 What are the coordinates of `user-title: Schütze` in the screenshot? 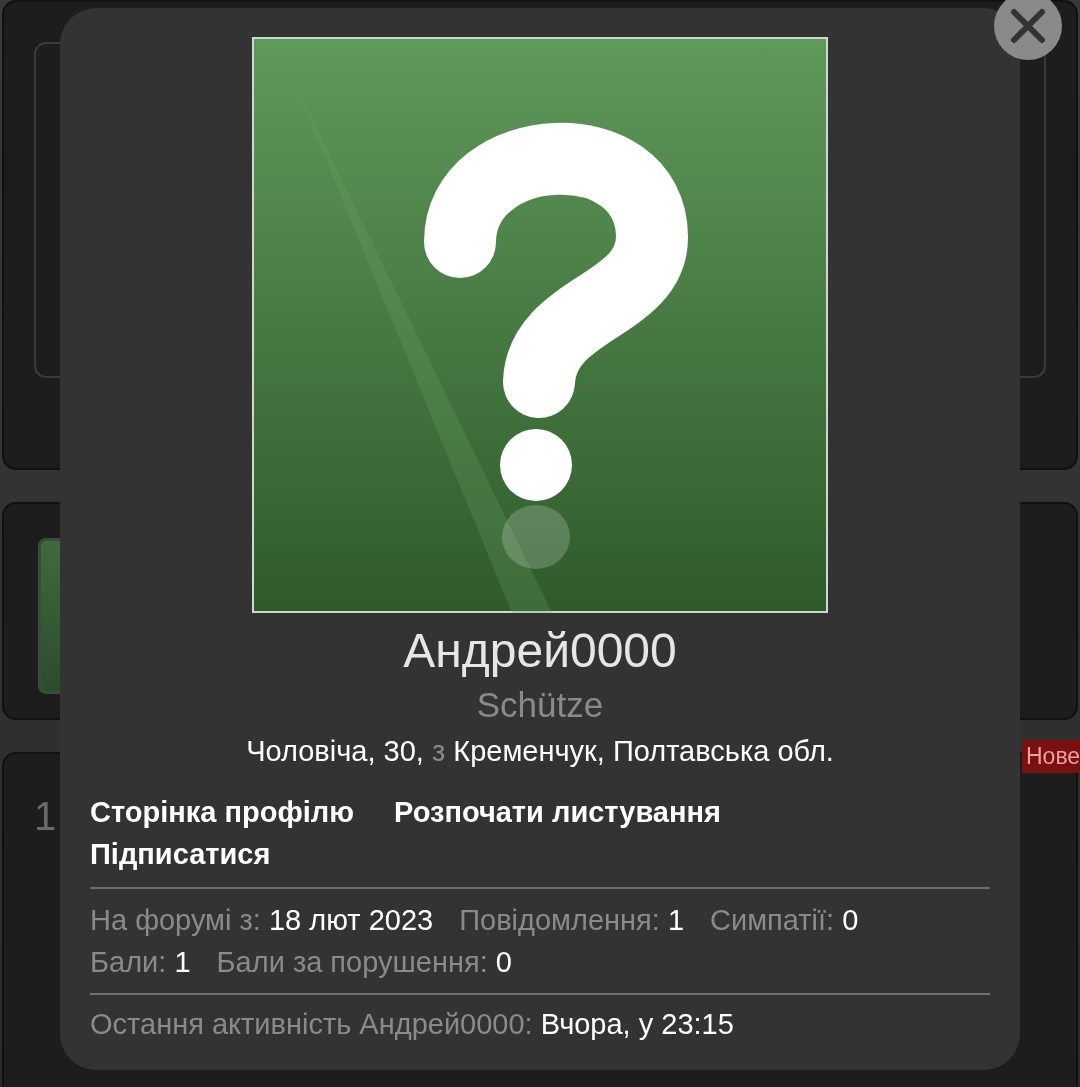 It's located at (540, 705).